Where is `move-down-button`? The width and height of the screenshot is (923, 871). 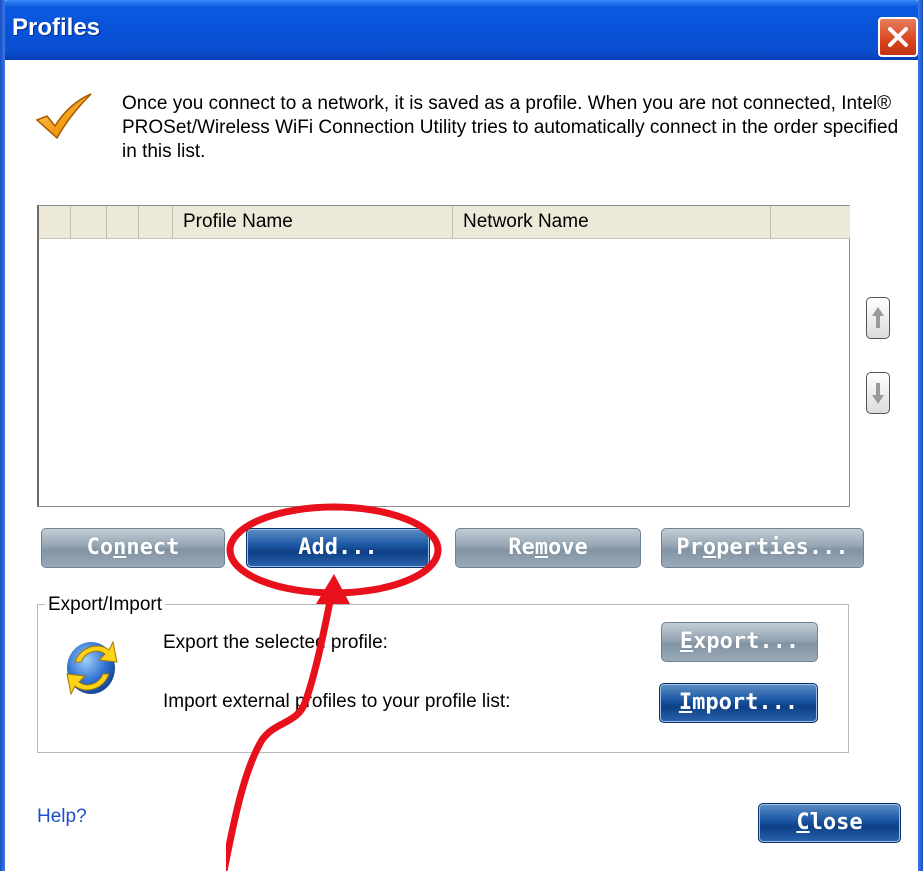
move-down-button is located at coordinates (878, 393).